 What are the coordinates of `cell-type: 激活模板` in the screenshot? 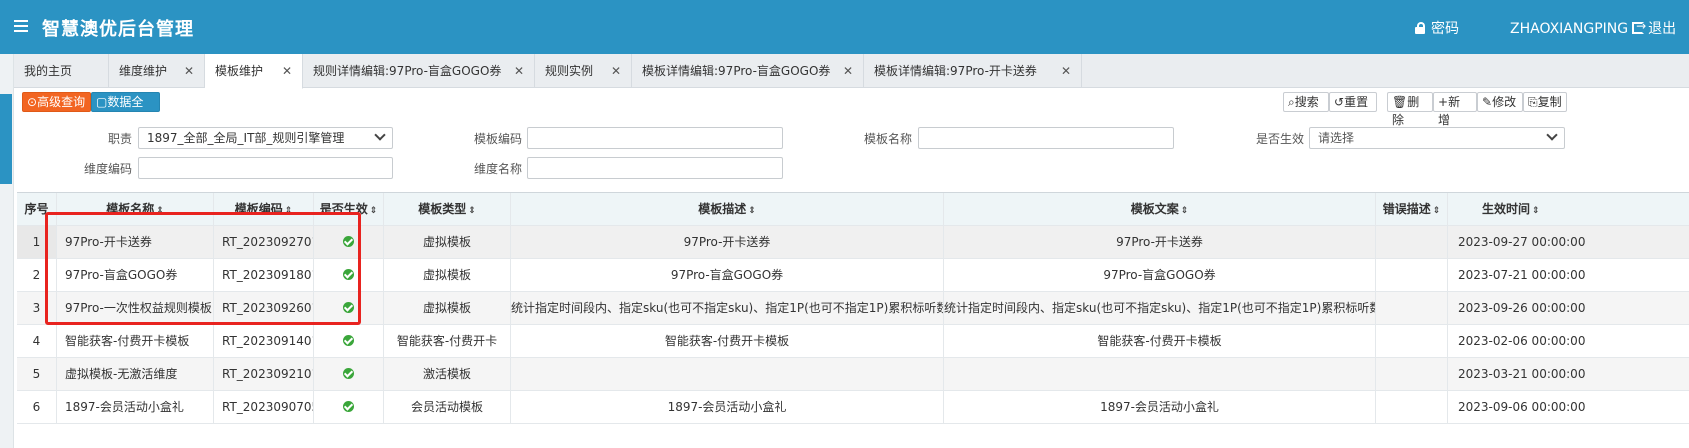 It's located at (447, 374).